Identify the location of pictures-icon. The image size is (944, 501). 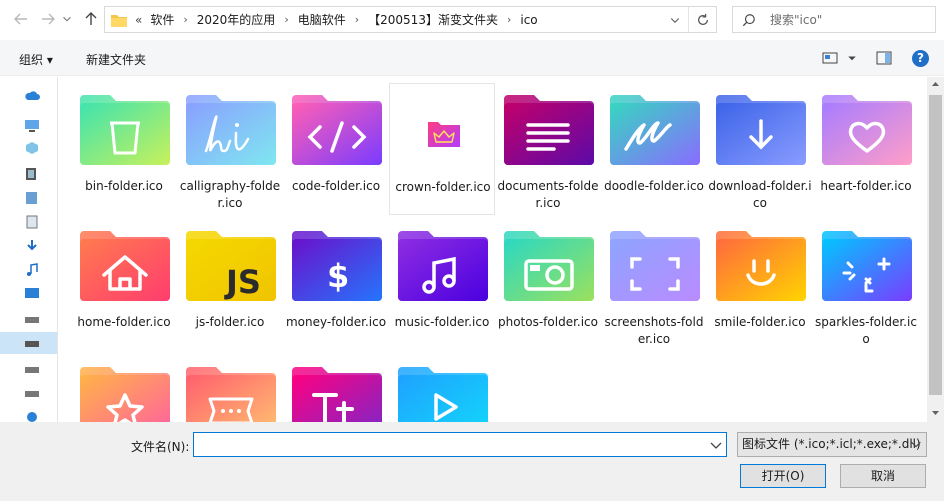
(32, 198).